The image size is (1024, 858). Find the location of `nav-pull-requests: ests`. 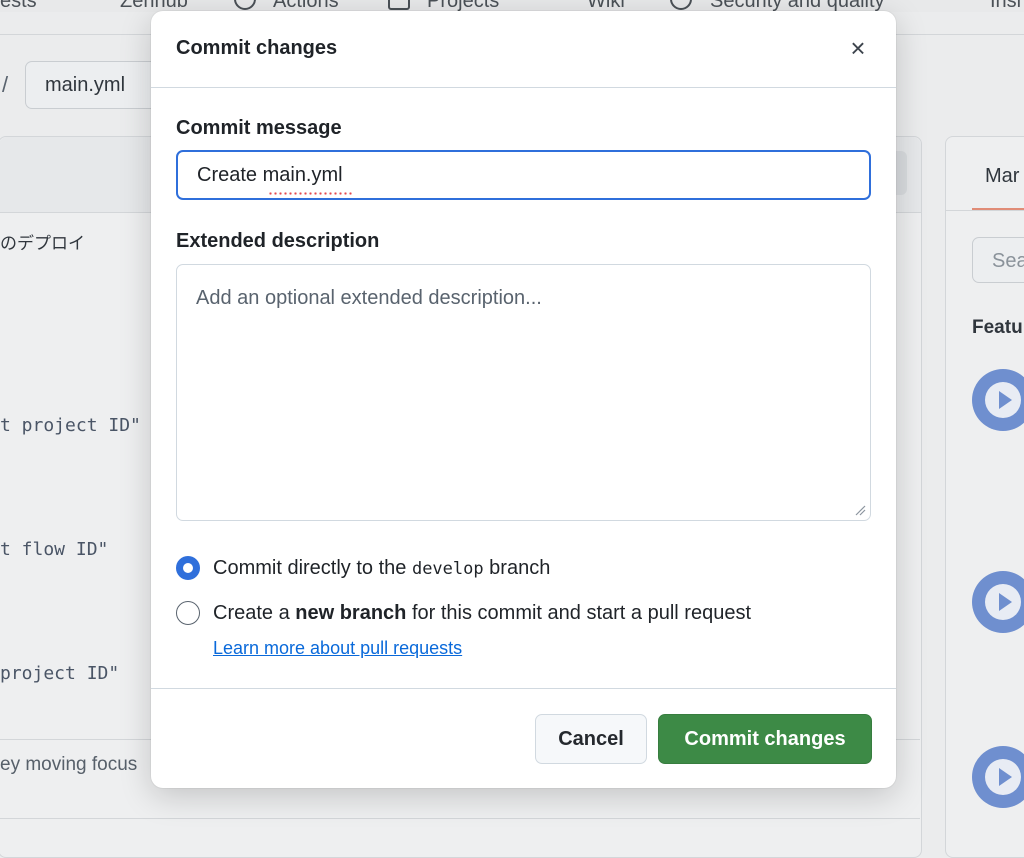

nav-pull-requests: ests is located at coordinates (18, 6).